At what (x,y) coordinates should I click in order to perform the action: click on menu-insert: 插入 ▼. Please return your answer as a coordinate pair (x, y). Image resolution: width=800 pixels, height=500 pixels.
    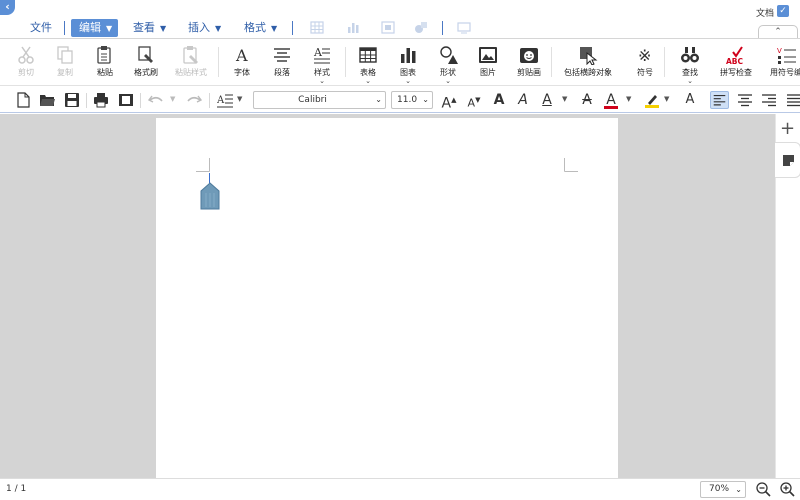
    Looking at the image, I should click on (204, 28).